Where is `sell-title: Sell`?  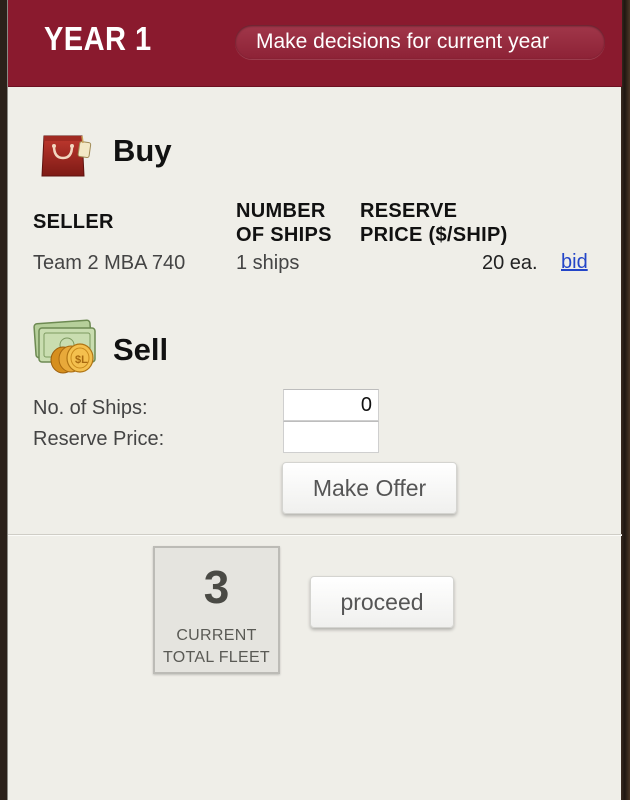 sell-title: Sell is located at coordinates (141, 349).